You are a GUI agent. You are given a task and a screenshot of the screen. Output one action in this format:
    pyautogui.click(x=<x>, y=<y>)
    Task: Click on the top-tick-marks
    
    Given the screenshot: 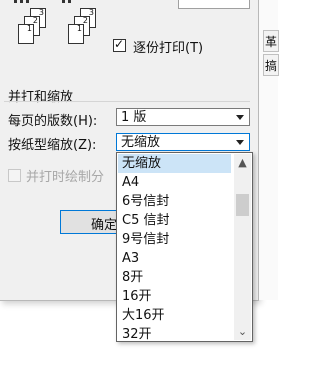 What is the action you would take?
    pyautogui.click(x=44, y=2)
    